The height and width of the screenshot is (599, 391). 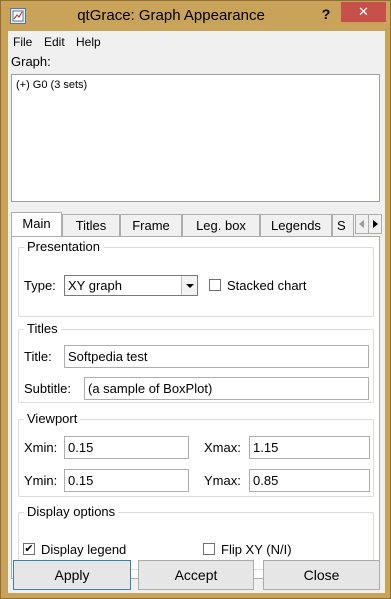 What do you see at coordinates (54, 42) in the screenshot?
I see `menu-edit: Edit` at bounding box center [54, 42].